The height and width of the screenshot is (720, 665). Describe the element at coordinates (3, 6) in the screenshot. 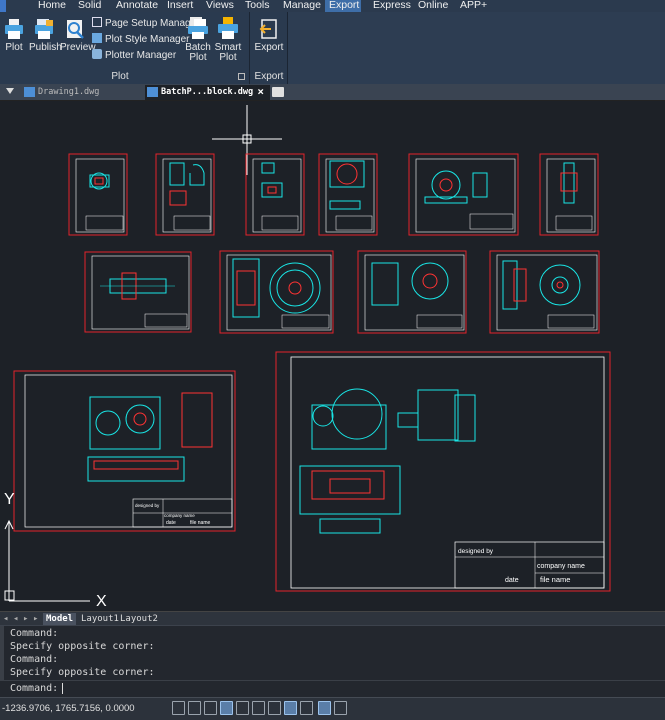

I see `app-logo-icon` at that location.